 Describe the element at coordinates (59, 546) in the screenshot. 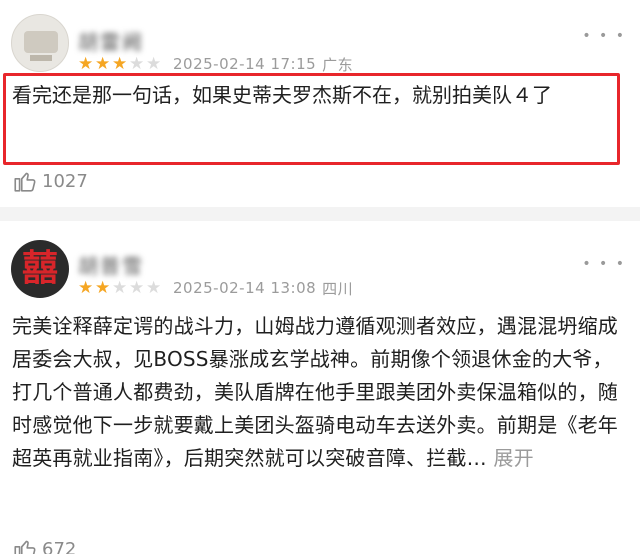

I see `like-count: 672` at that location.